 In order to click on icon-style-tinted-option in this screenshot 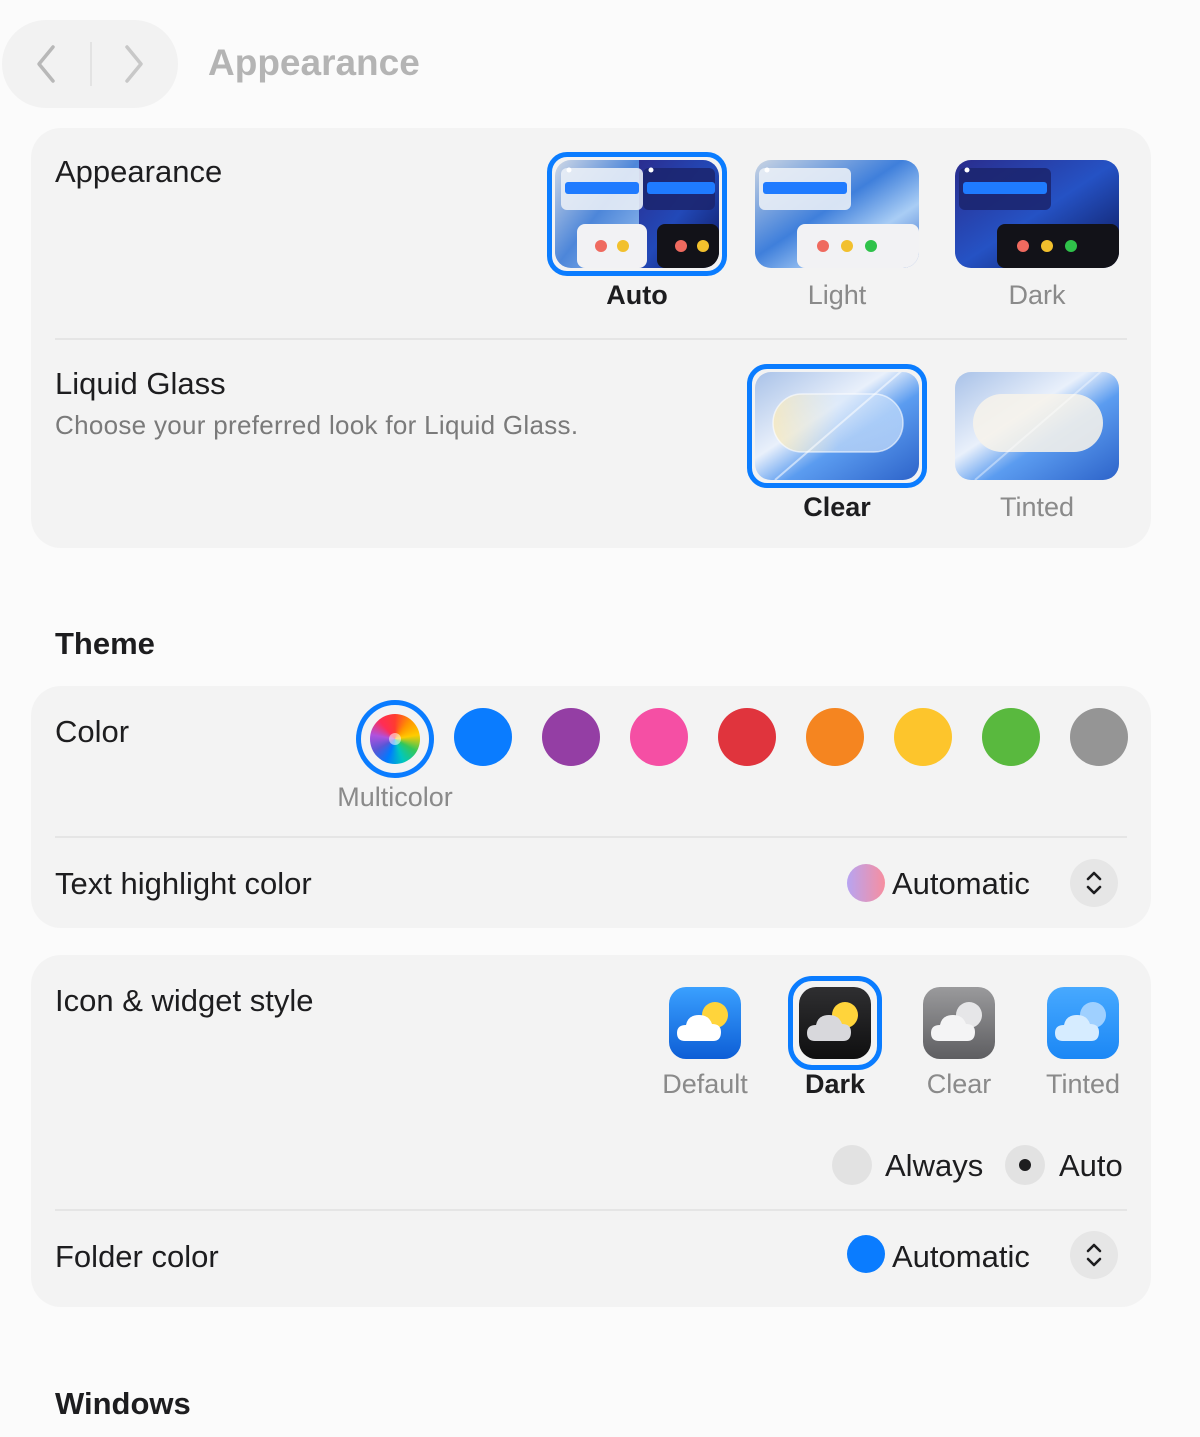, I will do `click(1083, 1023)`.